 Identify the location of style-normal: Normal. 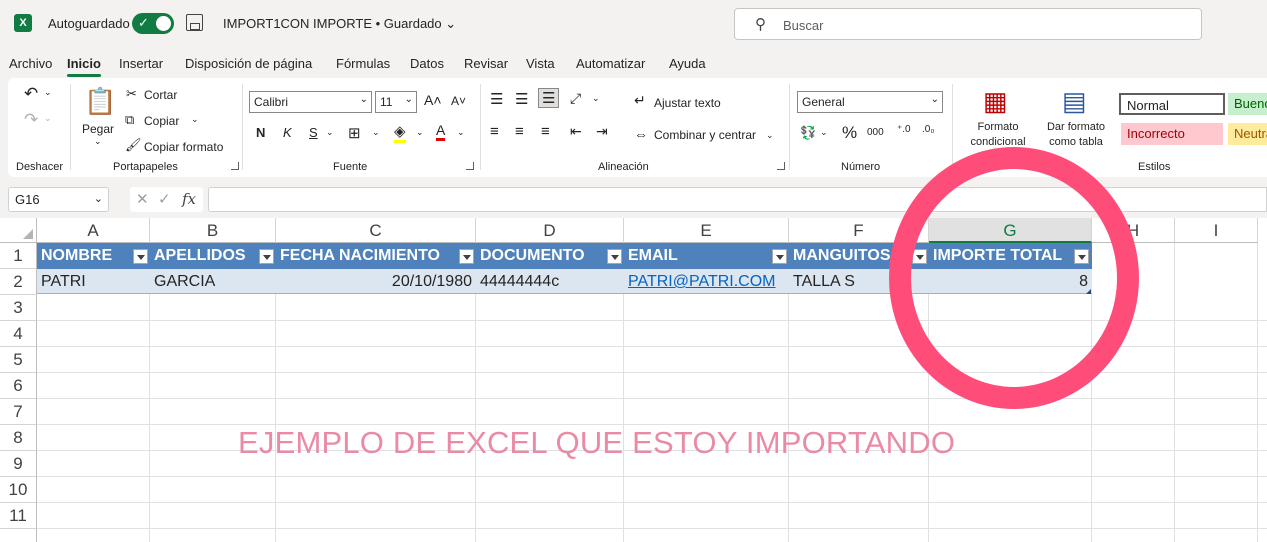
(1172, 104).